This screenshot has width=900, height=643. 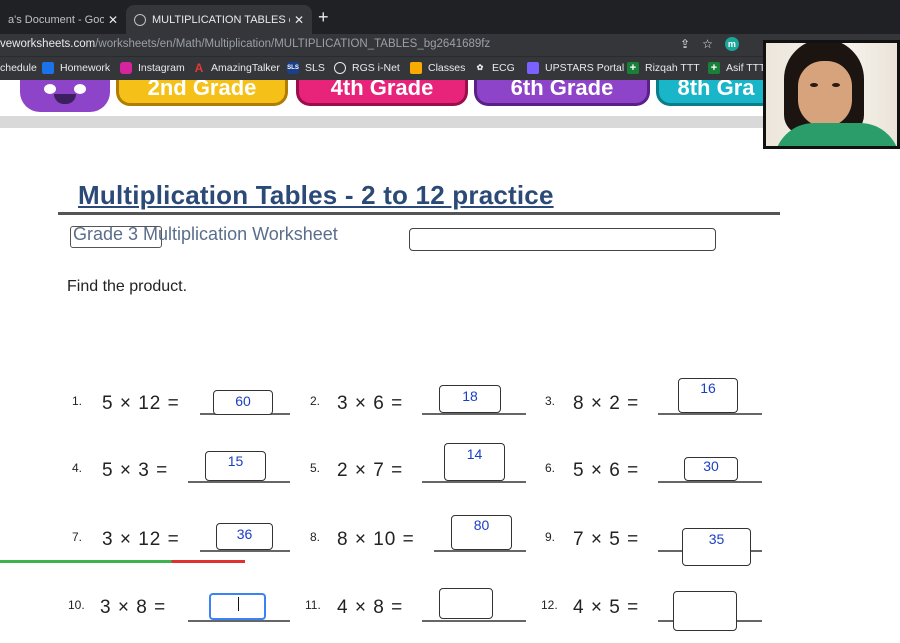 I want to click on tab-title: a's Document - Google D, so click(x=56, y=19).